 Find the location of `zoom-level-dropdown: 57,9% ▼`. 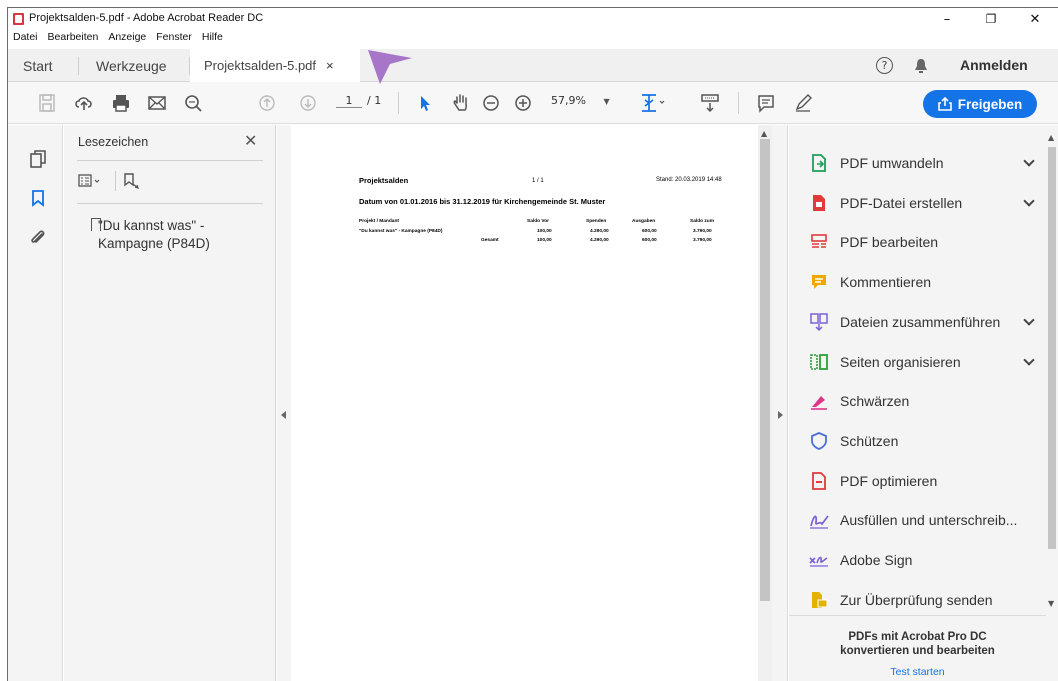

zoom-level-dropdown: 57,9% ▼ is located at coordinates (588, 100).